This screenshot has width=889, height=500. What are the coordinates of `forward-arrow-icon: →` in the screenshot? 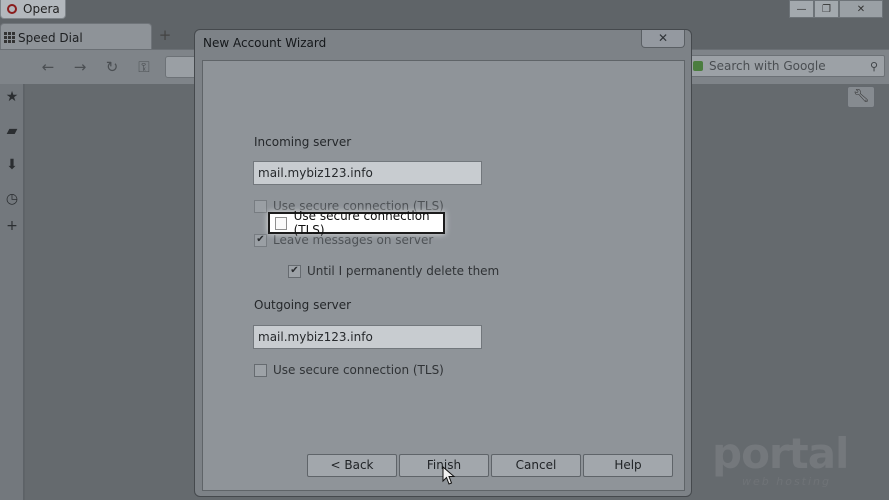 It's located at (80, 67).